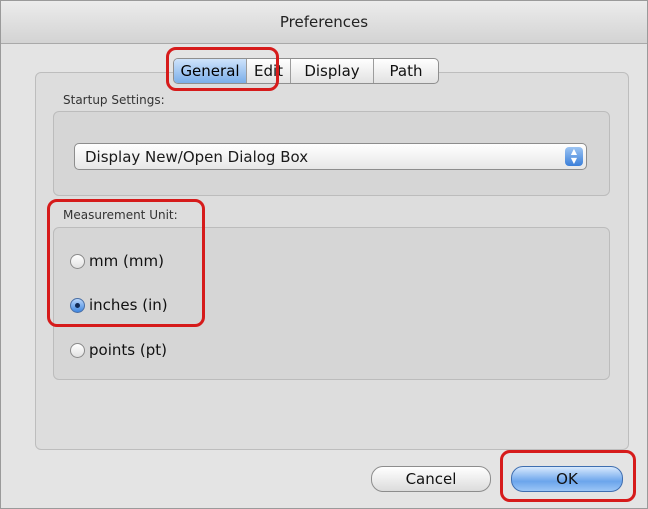 Image resolution: width=648 pixels, height=509 pixels. I want to click on radio-inches-label: inches (in), so click(128, 305).